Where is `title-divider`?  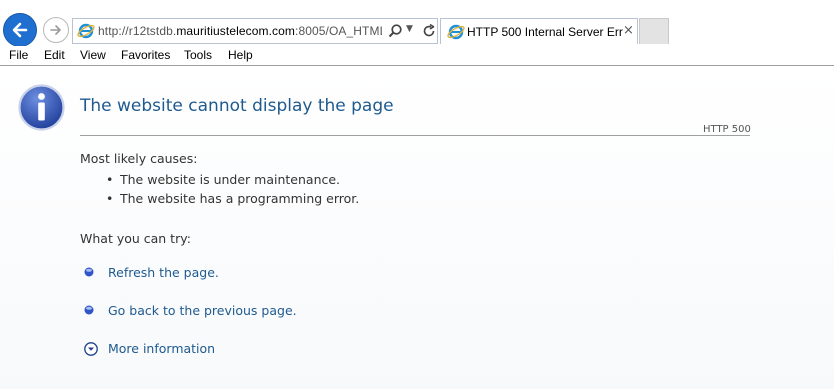 title-divider is located at coordinates (415, 135).